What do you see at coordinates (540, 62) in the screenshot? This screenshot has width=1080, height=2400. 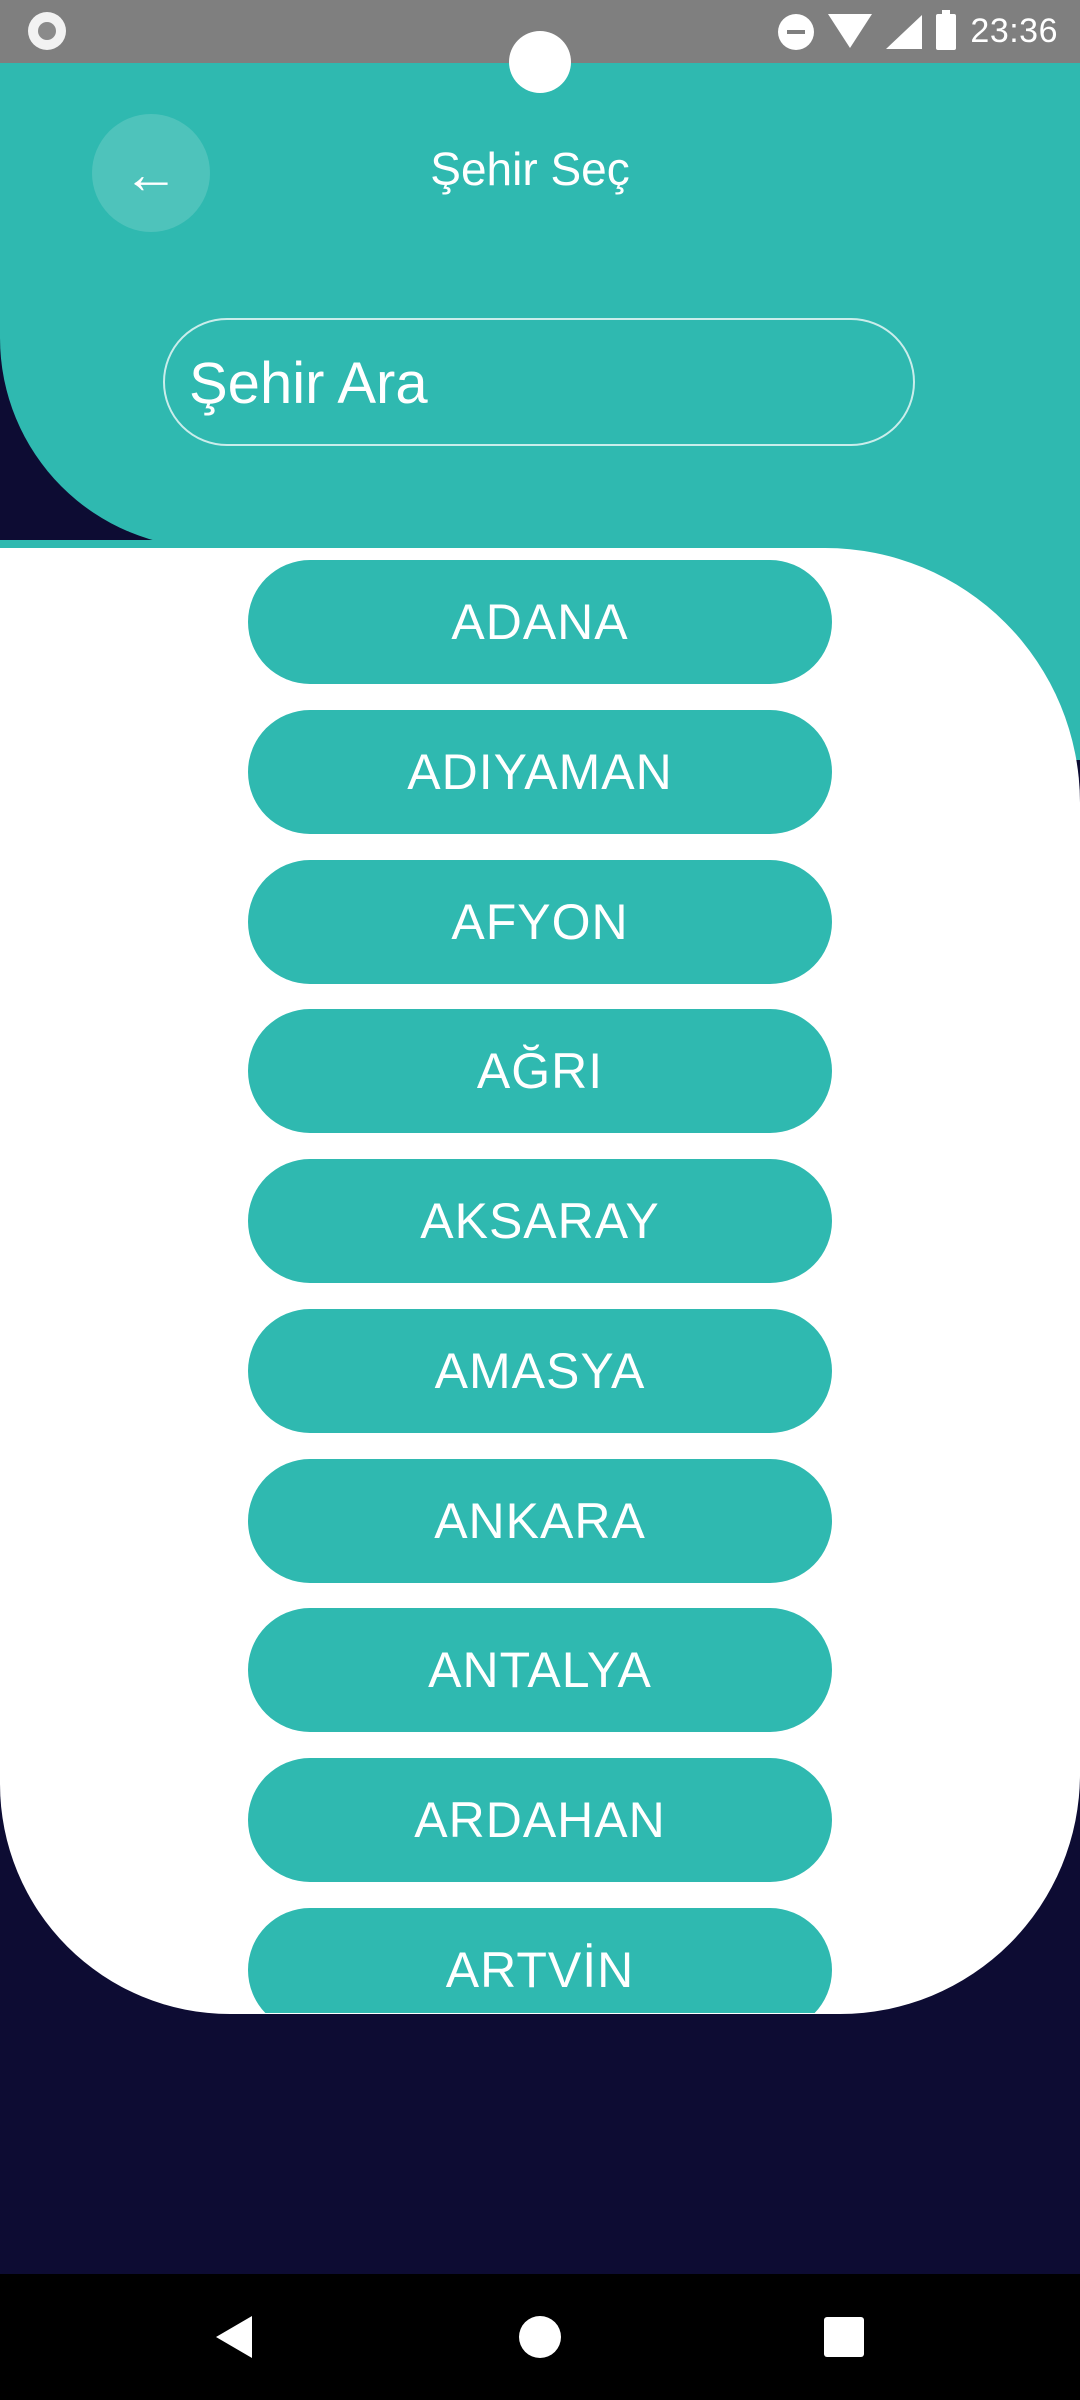 I see `camera-cutout` at bounding box center [540, 62].